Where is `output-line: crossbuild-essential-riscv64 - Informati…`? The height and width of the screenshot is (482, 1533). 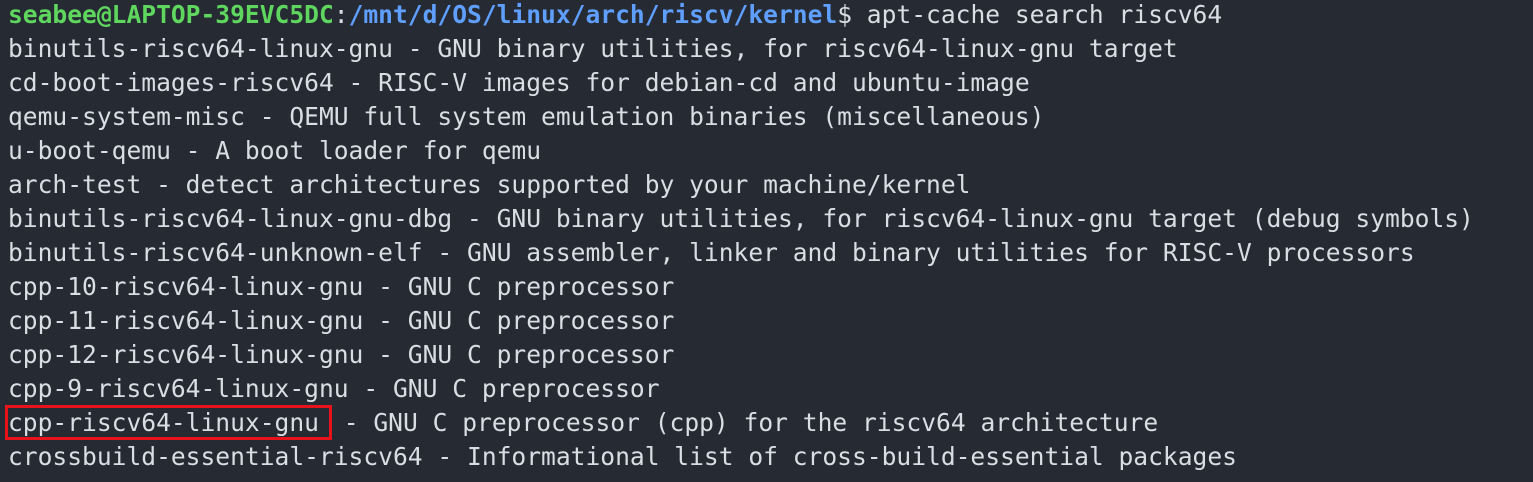 output-line: crossbuild-essential-riscv64 - Informati… is located at coordinates (622, 456).